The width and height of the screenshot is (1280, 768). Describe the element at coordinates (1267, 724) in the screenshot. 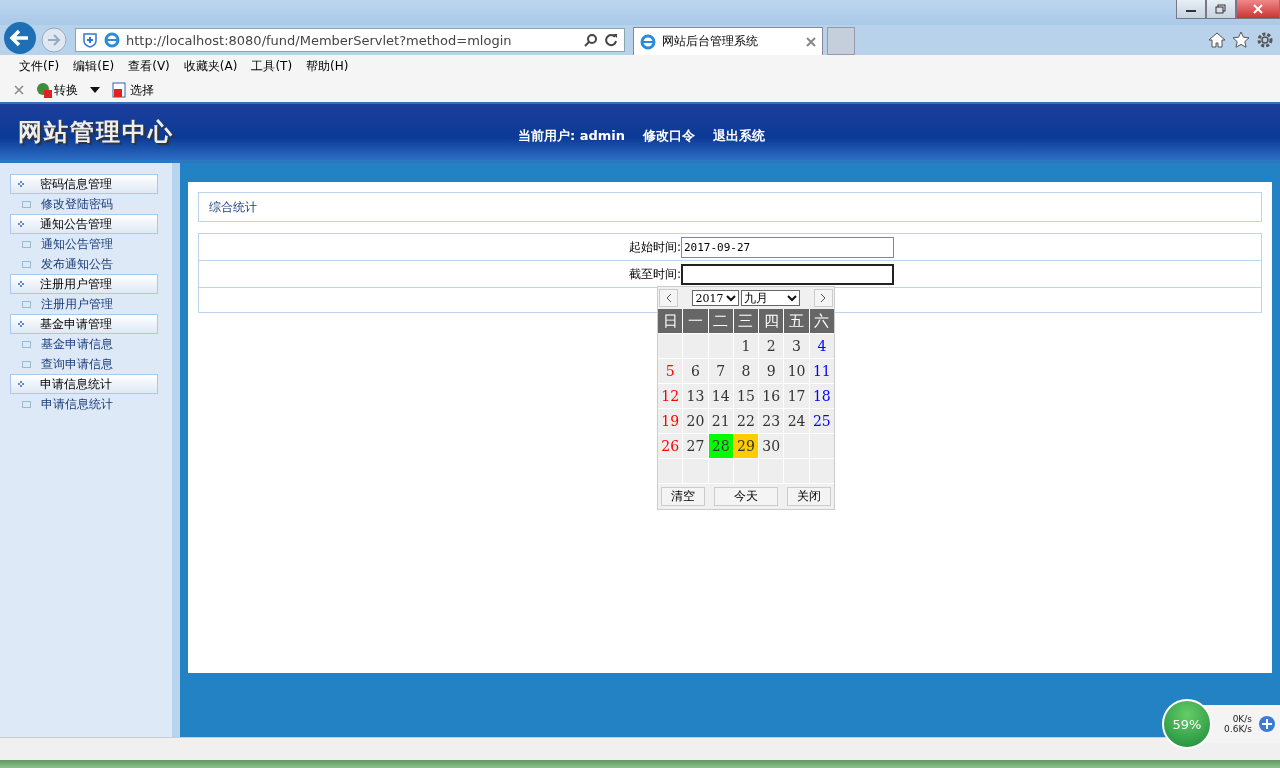

I see `plus-icon` at that location.